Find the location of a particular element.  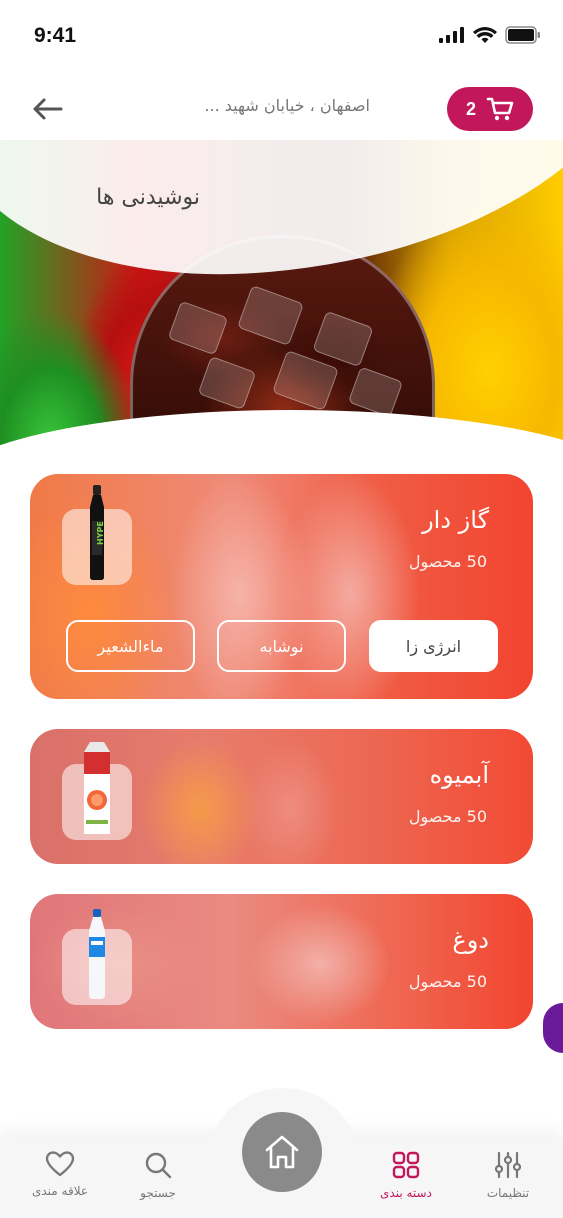

search-icon is located at coordinates (158, 1165).